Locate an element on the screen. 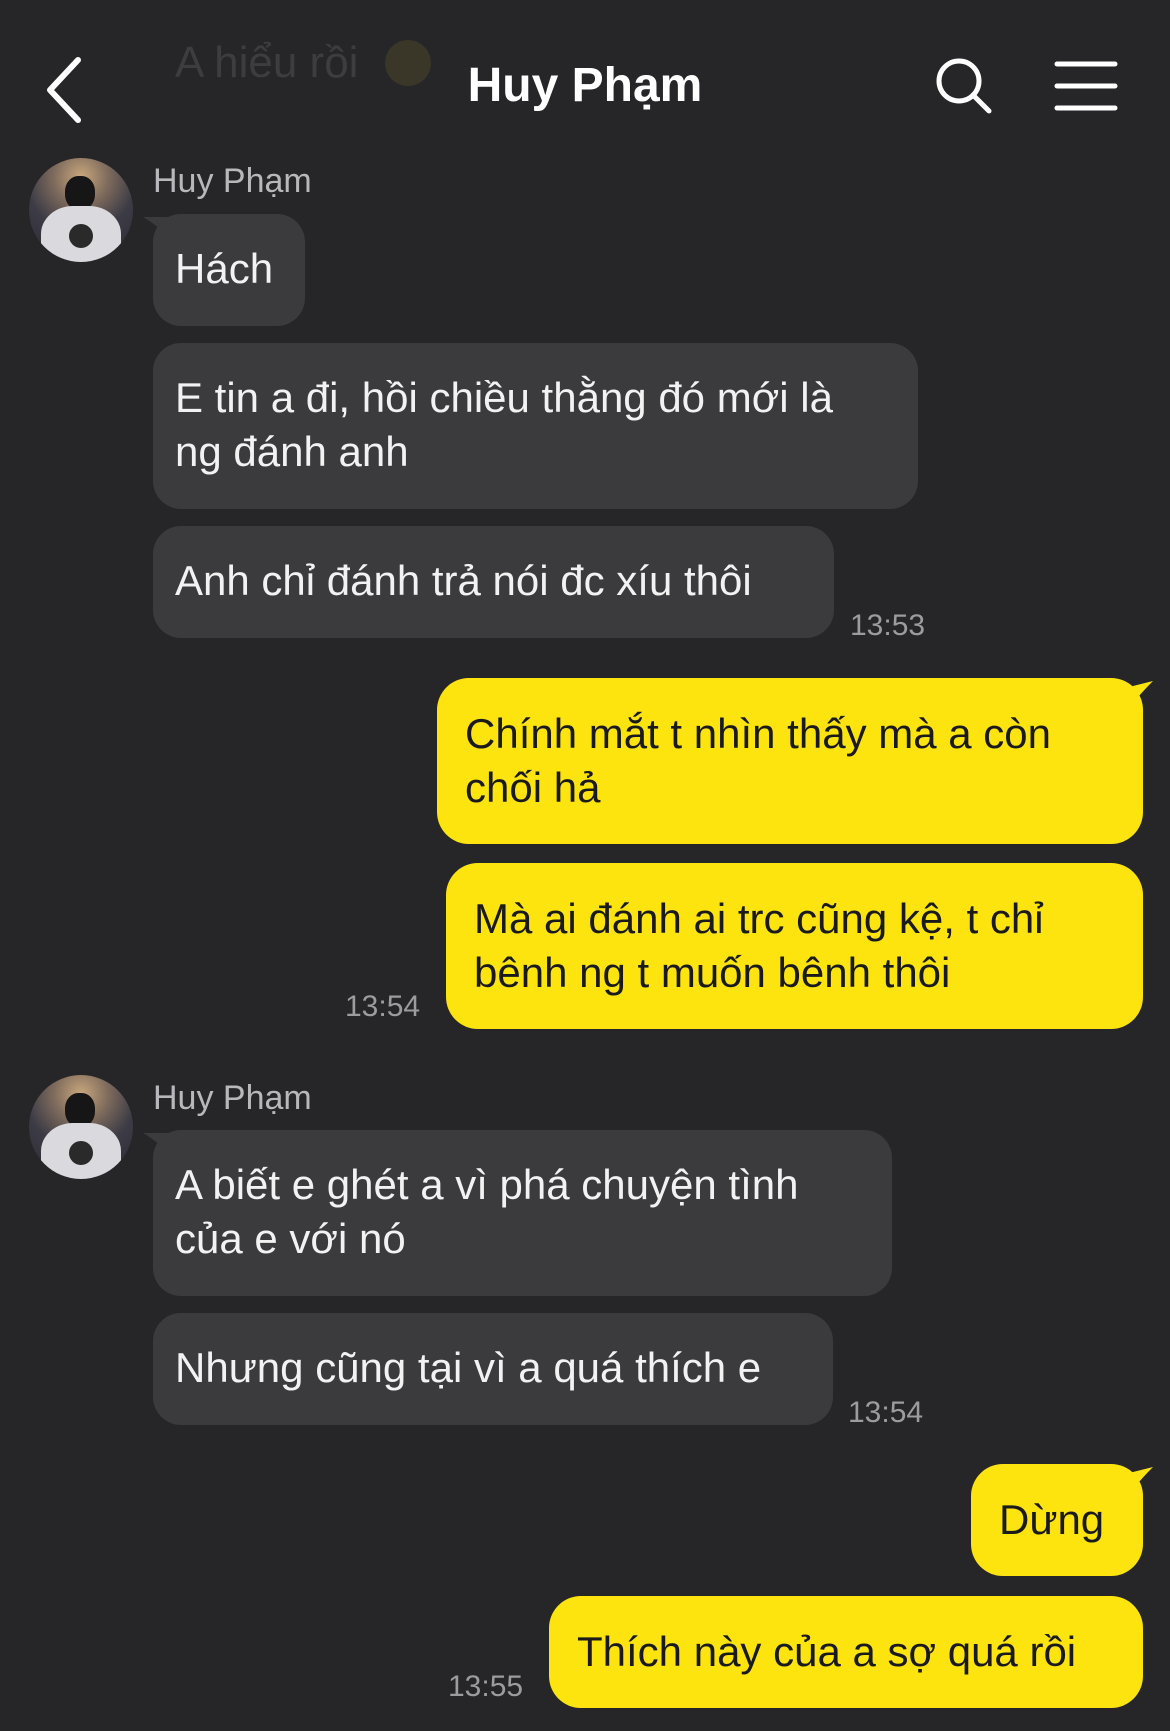 Image resolution: width=1170 pixels, height=1731 pixels. chat-header: A hiểu rồi Huy Phạm is located at coordinates (585, 80).